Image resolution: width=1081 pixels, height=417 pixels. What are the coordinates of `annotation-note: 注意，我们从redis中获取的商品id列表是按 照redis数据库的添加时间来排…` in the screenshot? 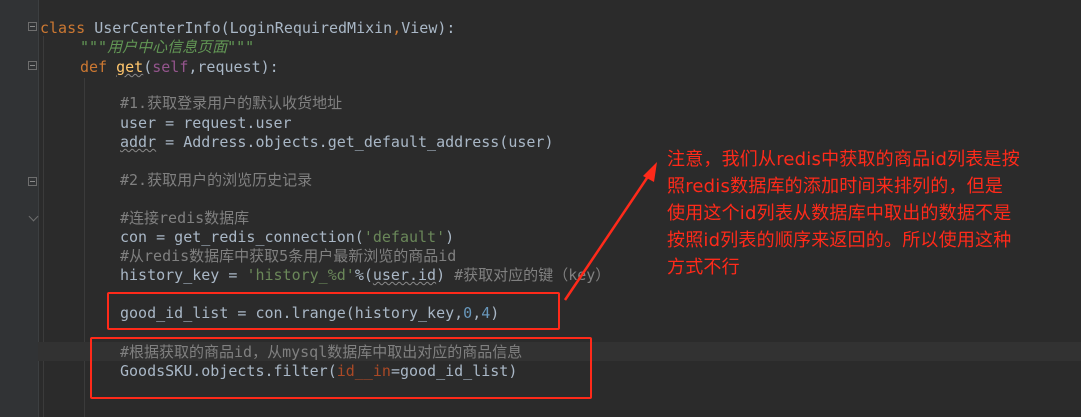 It's located at (872, 213).